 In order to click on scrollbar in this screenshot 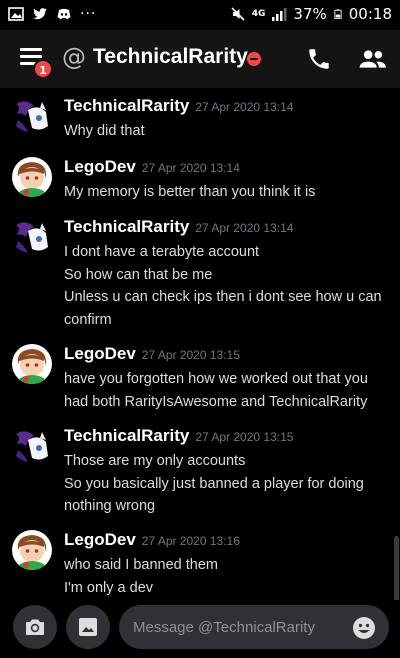, I will do `click(396, 568)`.